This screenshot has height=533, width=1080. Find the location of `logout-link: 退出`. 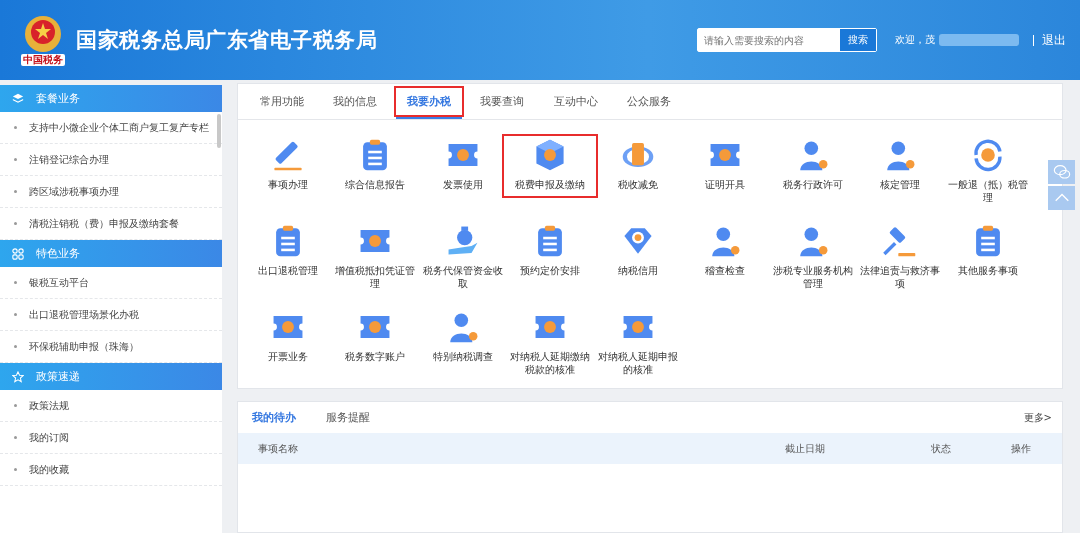

logout-link: 退出 is located at coordinates (1054, 40).